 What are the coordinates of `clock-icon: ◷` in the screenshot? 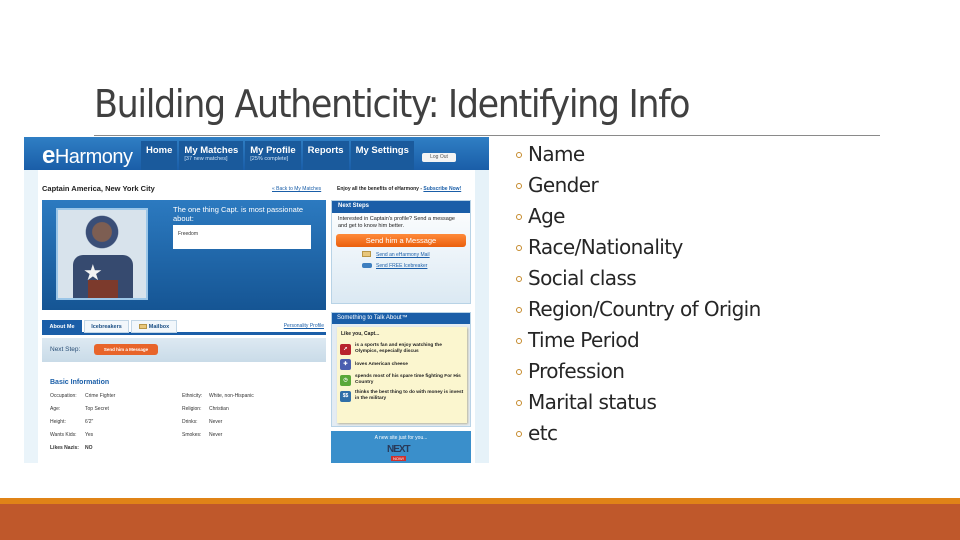 It's located at (345, 380).